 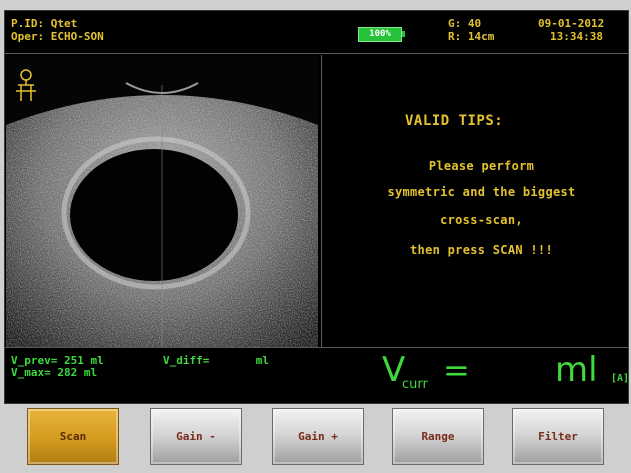 What do you see at coordinates (415, 384) in the screenshot?
I see `v-curr-subscript: curr` at bounding box center [415, 384].